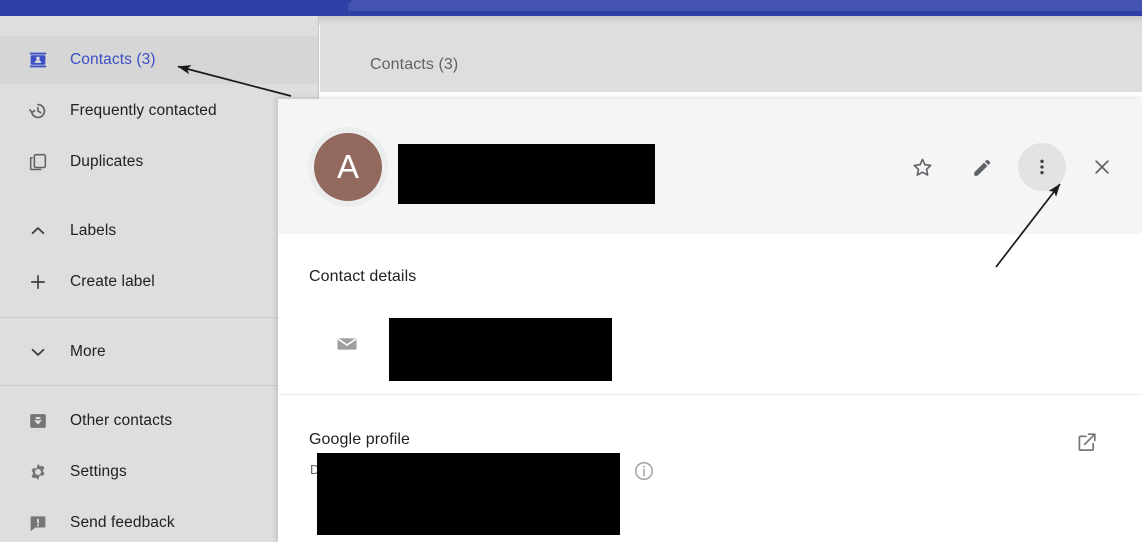 This screenshot has height=542, width=1142. I want to click on sidebar-item-label: Frequently contacted, so click(143, 110).